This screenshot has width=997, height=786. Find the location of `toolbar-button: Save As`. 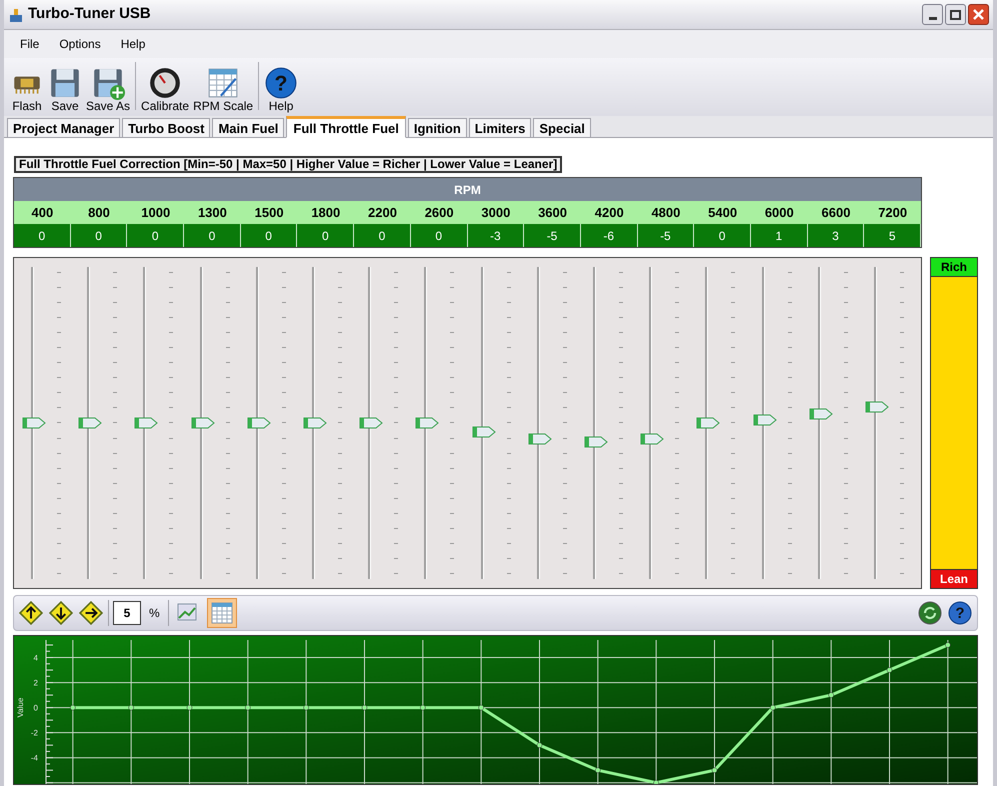

toolbar-button: Save As is located at coordinates (108, 89).